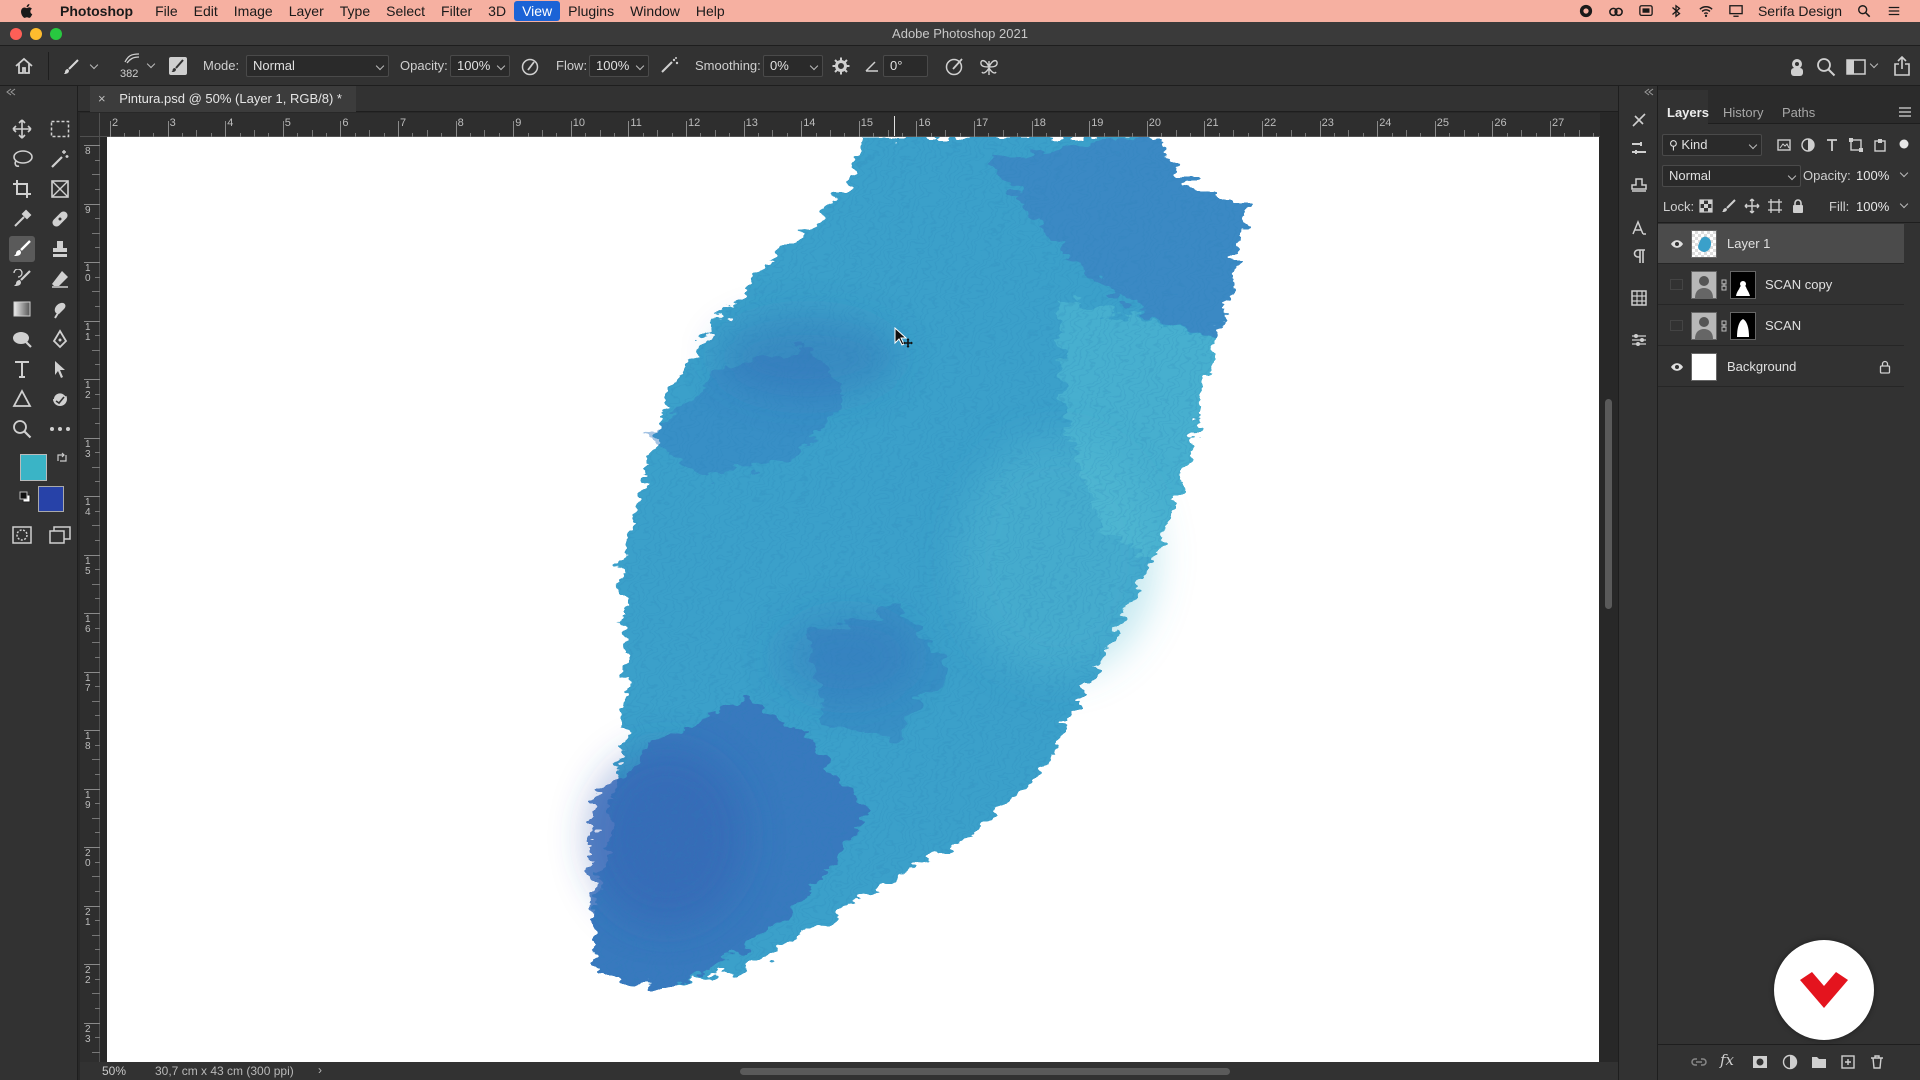 The width and height of the screenshot is (1920, 1080). Describe the element at coordinates (320, 1070) in the screenshot. I see `status-menu-arrow-icon: ›` at that location.